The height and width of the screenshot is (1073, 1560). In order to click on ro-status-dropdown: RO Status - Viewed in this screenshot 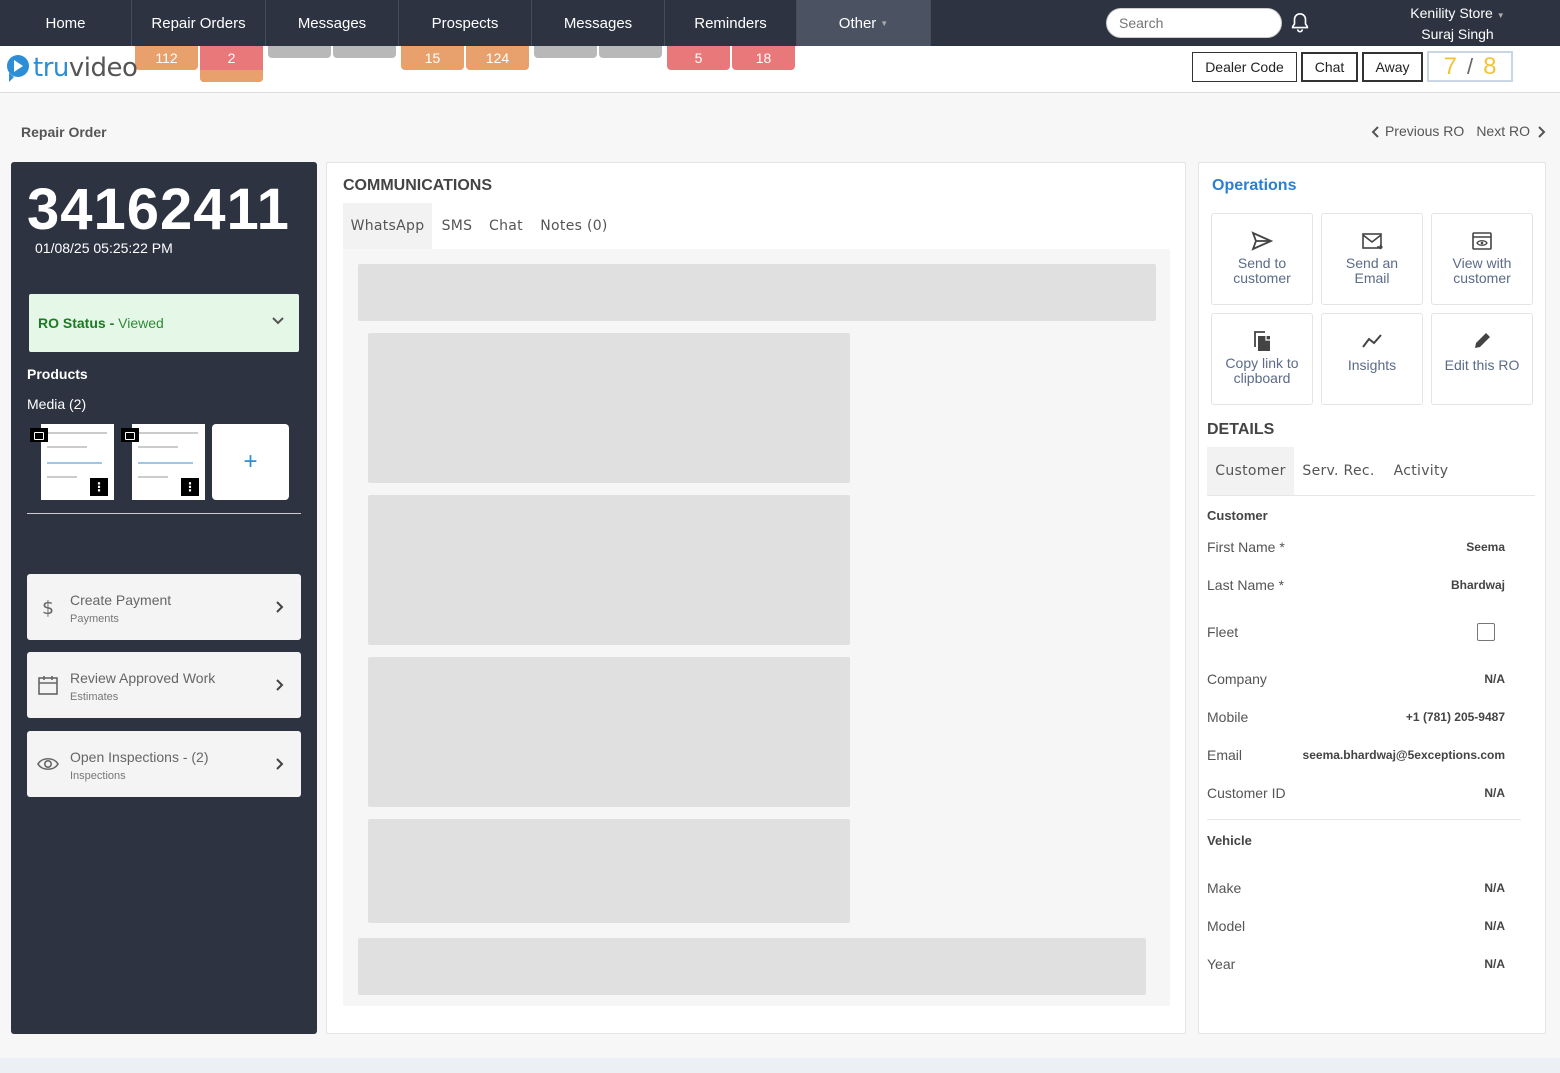, I will do `click(164, 323)`.